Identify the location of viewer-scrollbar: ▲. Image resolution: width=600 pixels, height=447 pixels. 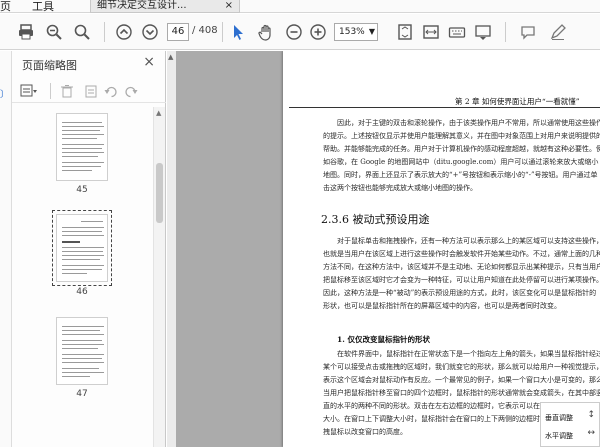
(171, 249).